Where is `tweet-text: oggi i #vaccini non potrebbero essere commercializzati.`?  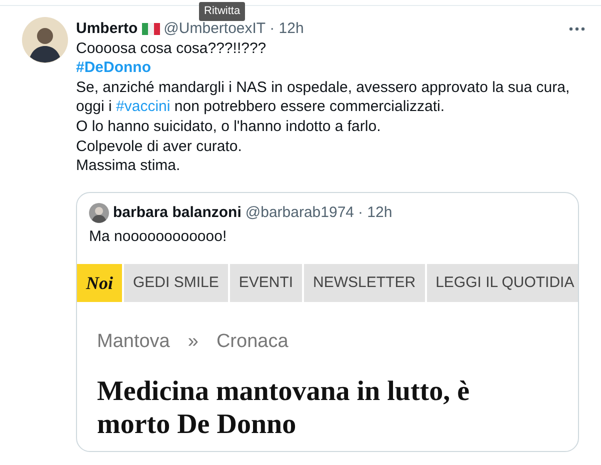
tweet-text: oggi i #vaccini non potrebbero essere commercializzati. is located at coordinates (261, 107).